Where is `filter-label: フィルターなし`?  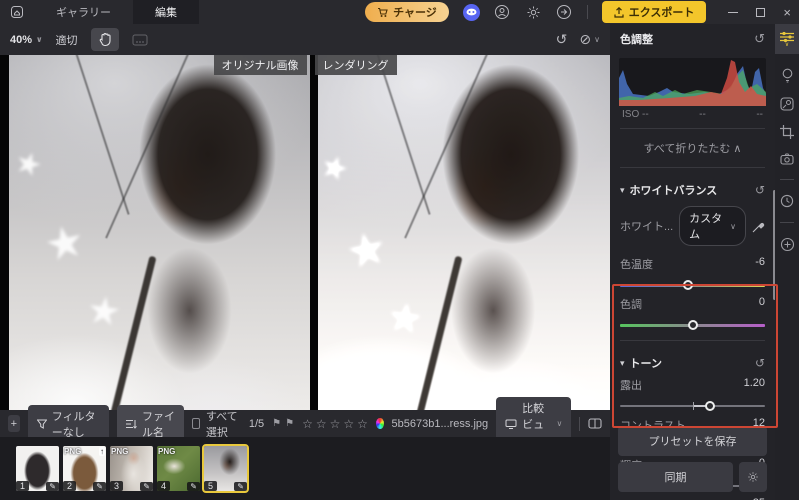
filter-label: フィルターなし is located at coordinates (73, 424).